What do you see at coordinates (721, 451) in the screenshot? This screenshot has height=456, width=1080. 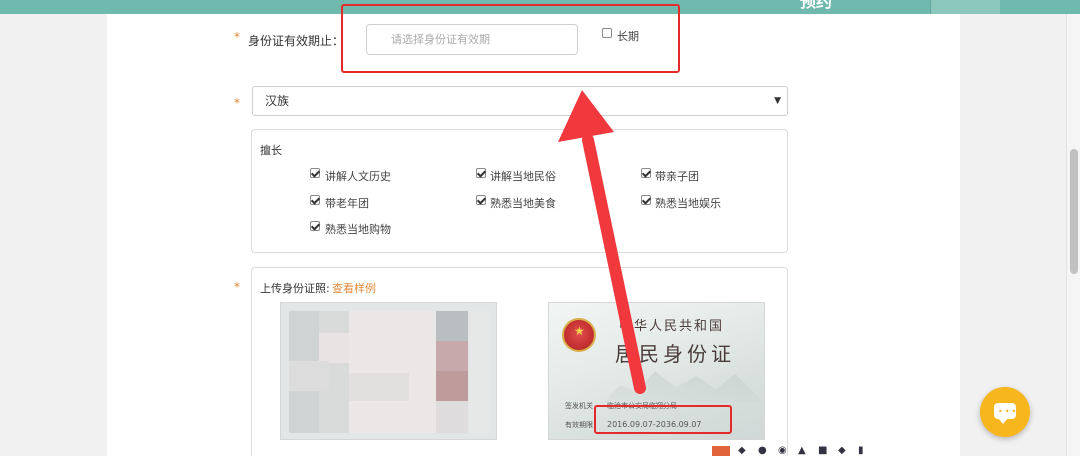 I see `app-logo-icon` at bounding box center [721, 451].